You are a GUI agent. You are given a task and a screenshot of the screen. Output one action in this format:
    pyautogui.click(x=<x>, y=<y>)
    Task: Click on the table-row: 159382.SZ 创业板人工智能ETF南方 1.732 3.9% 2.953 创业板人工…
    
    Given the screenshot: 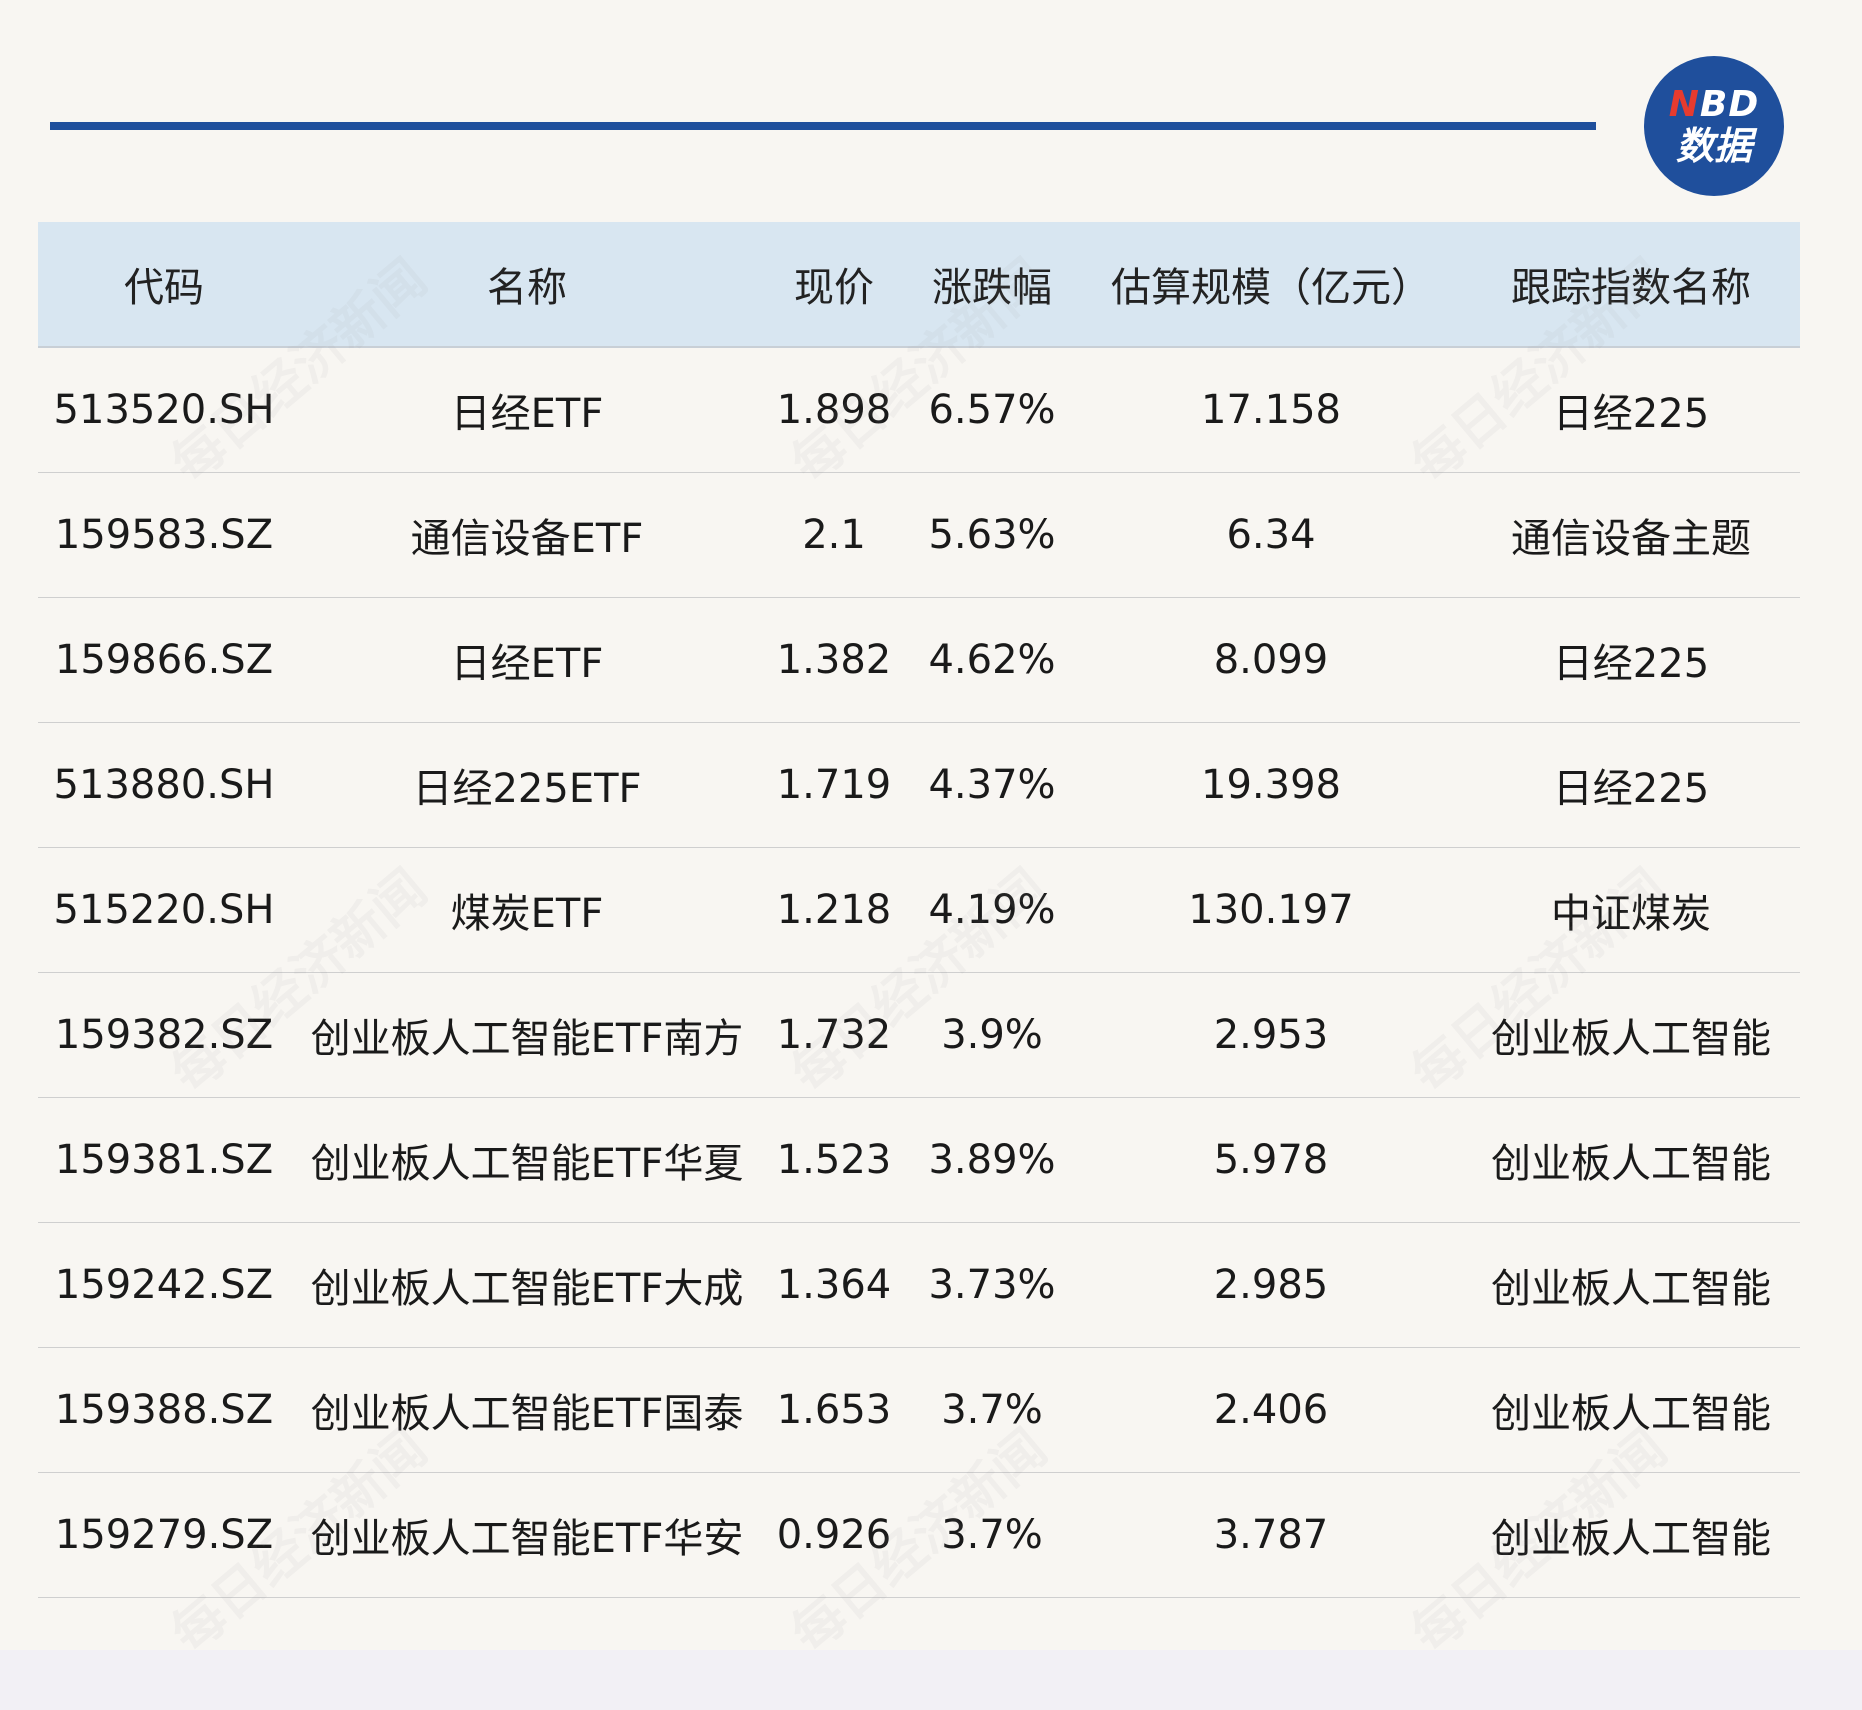 What is the action you would take?
    pyautogui.click(x=919, y=1035)
    